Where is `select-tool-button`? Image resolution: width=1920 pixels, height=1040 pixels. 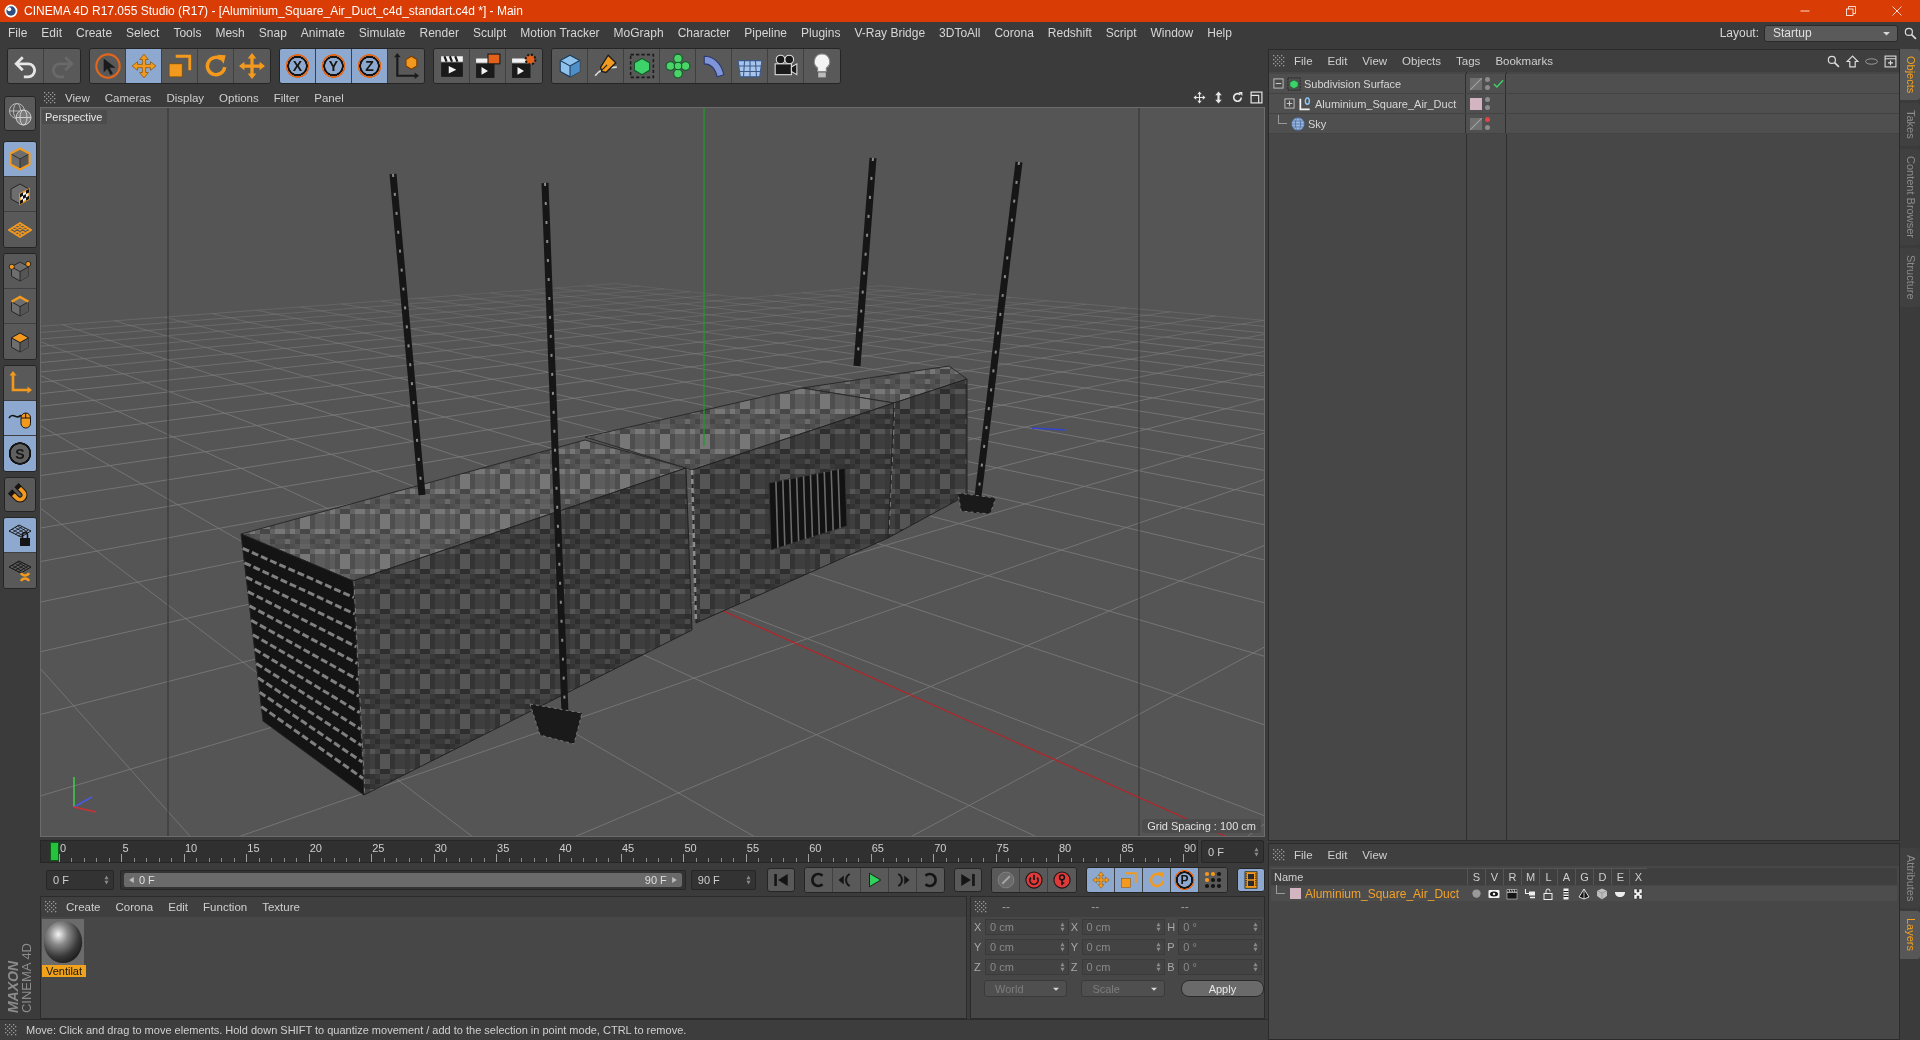
select-tool-button is located at coordinates (108, 65).